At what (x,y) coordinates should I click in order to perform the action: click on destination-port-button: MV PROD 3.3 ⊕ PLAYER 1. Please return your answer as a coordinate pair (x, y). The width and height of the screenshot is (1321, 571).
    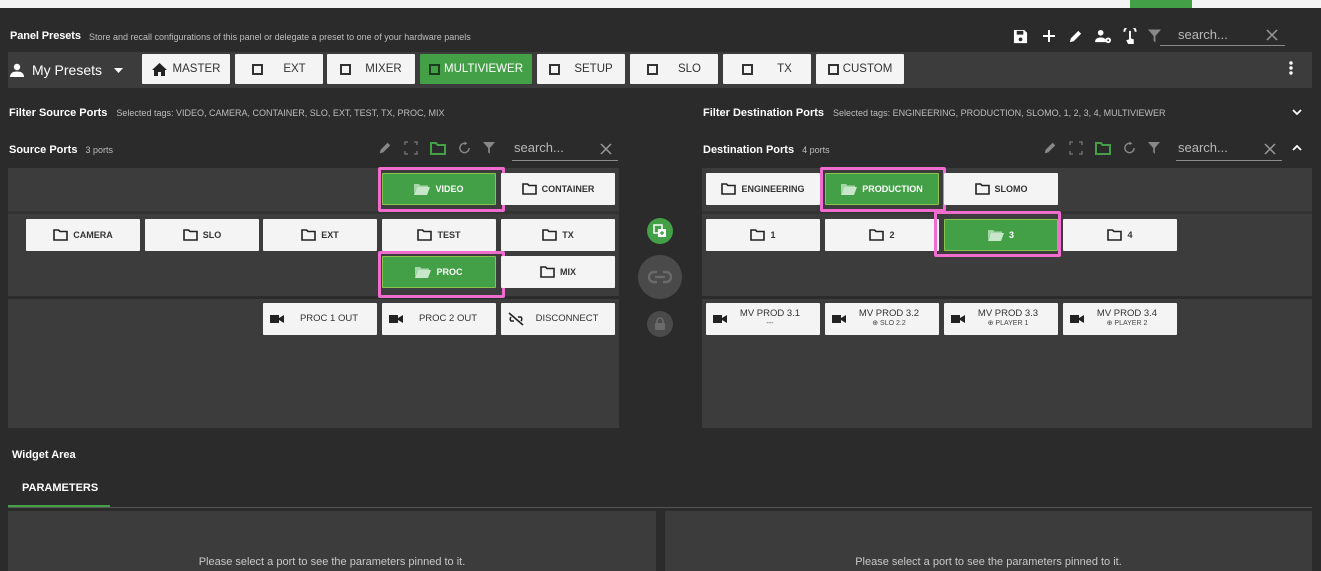
    Looking at the image, I should click on (1001, 319).